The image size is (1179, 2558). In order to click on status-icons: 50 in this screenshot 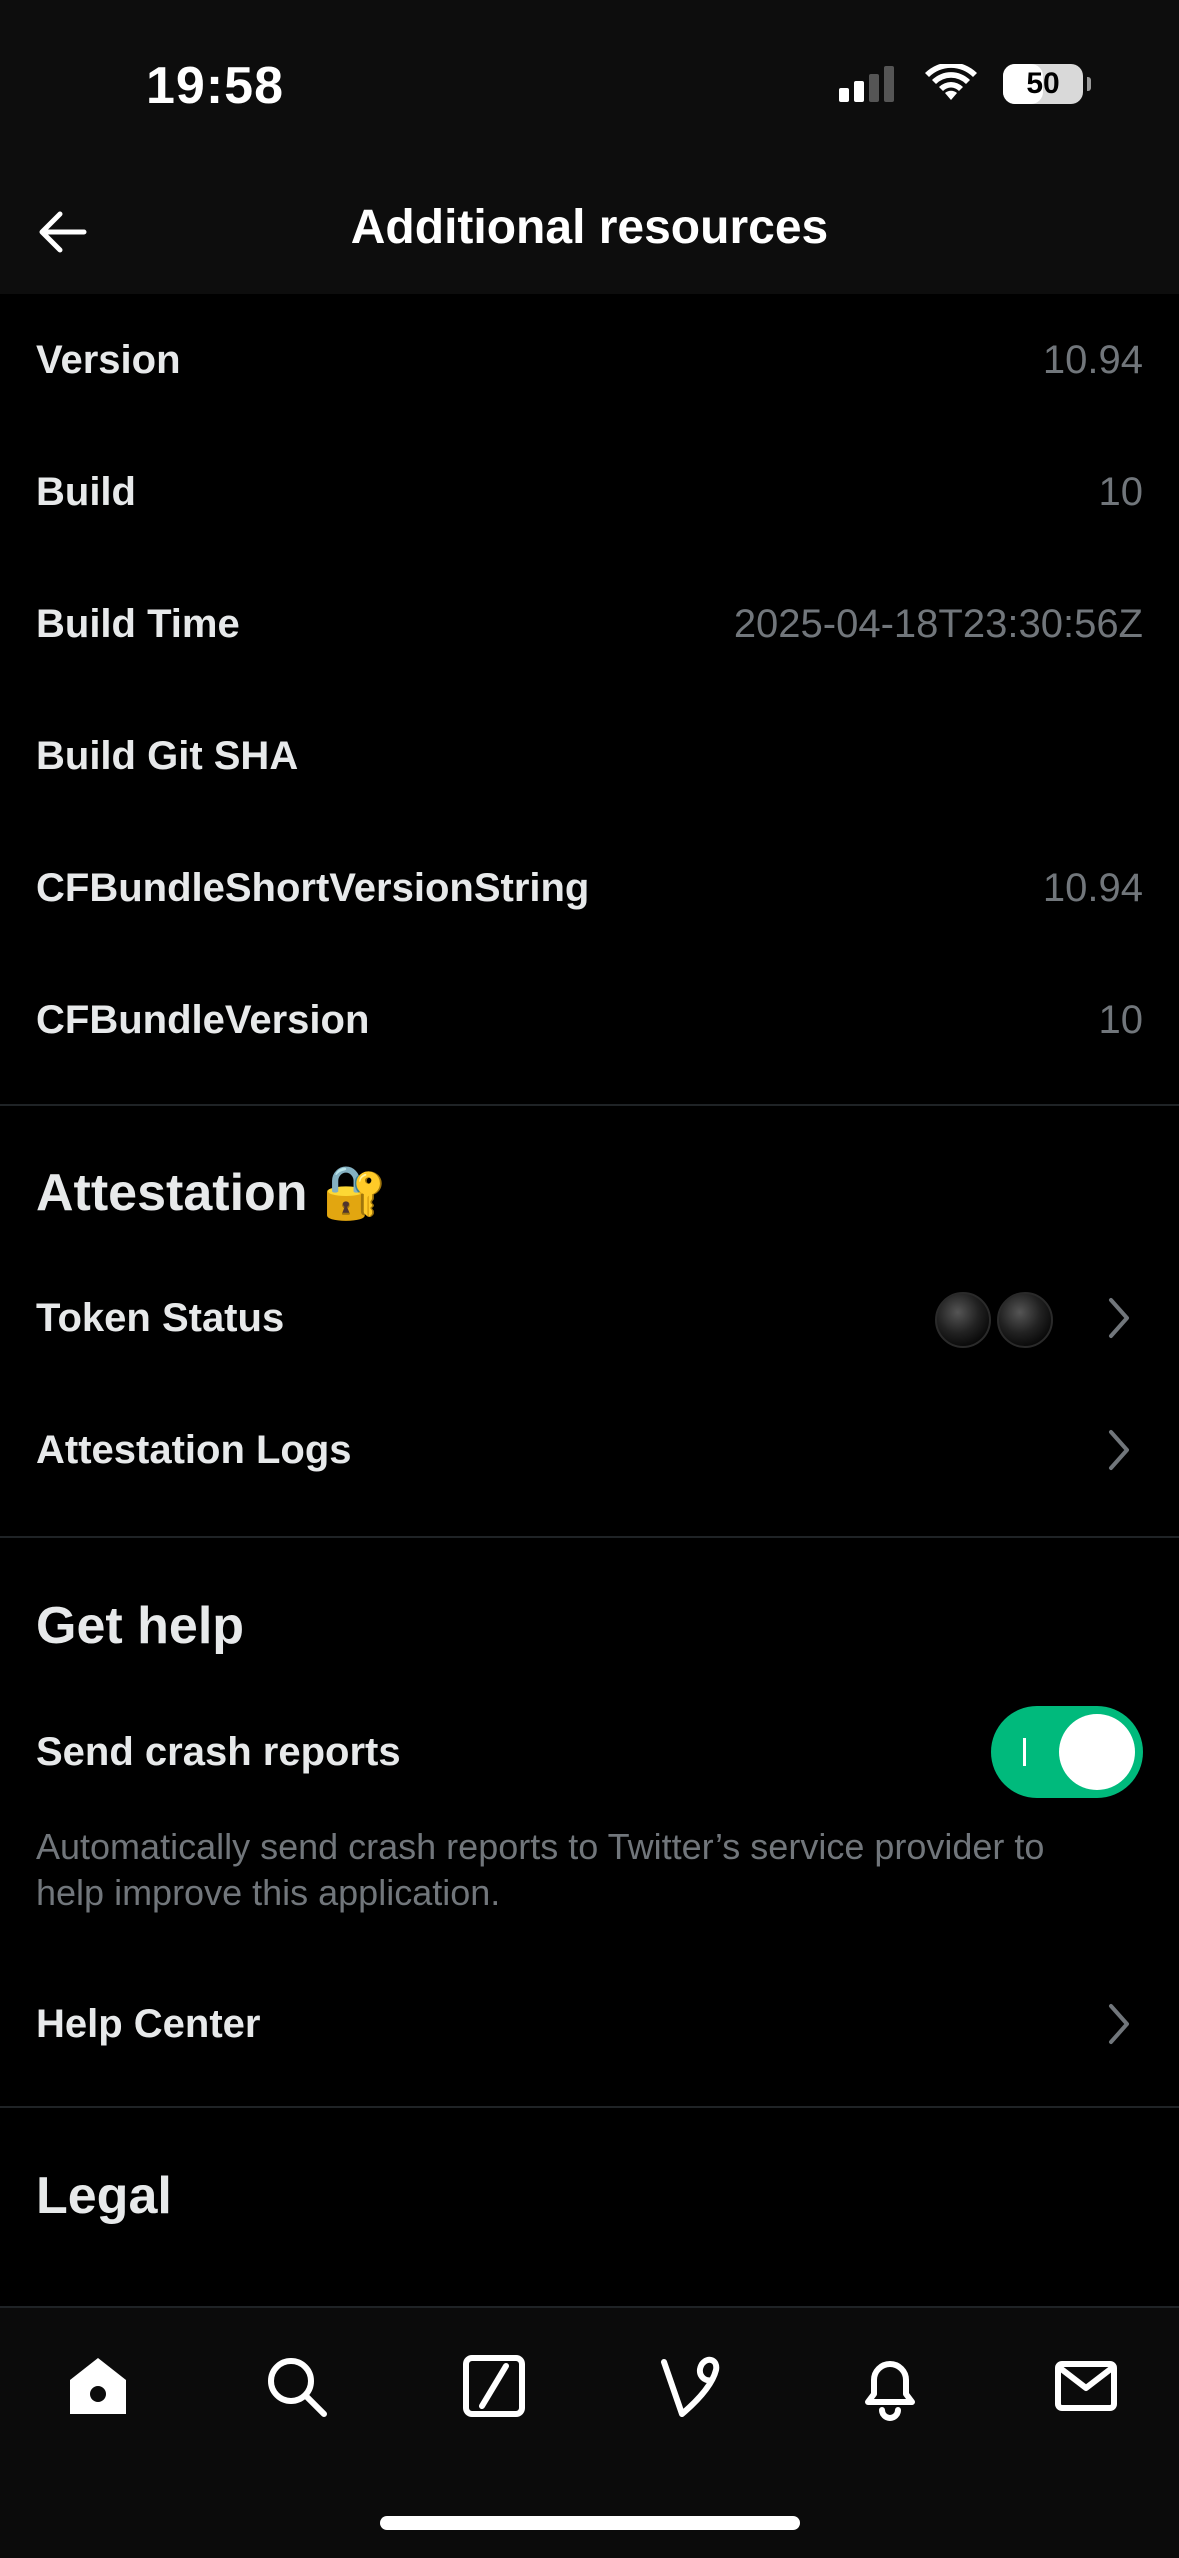, I will do `click(964, 84)`.